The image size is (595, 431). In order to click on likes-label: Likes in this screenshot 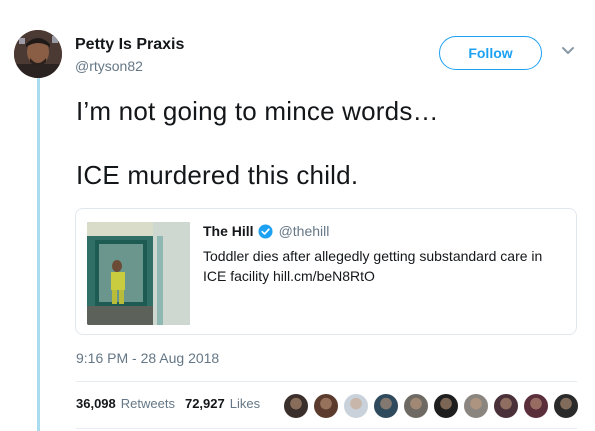, I will do `click(245, 403)`.